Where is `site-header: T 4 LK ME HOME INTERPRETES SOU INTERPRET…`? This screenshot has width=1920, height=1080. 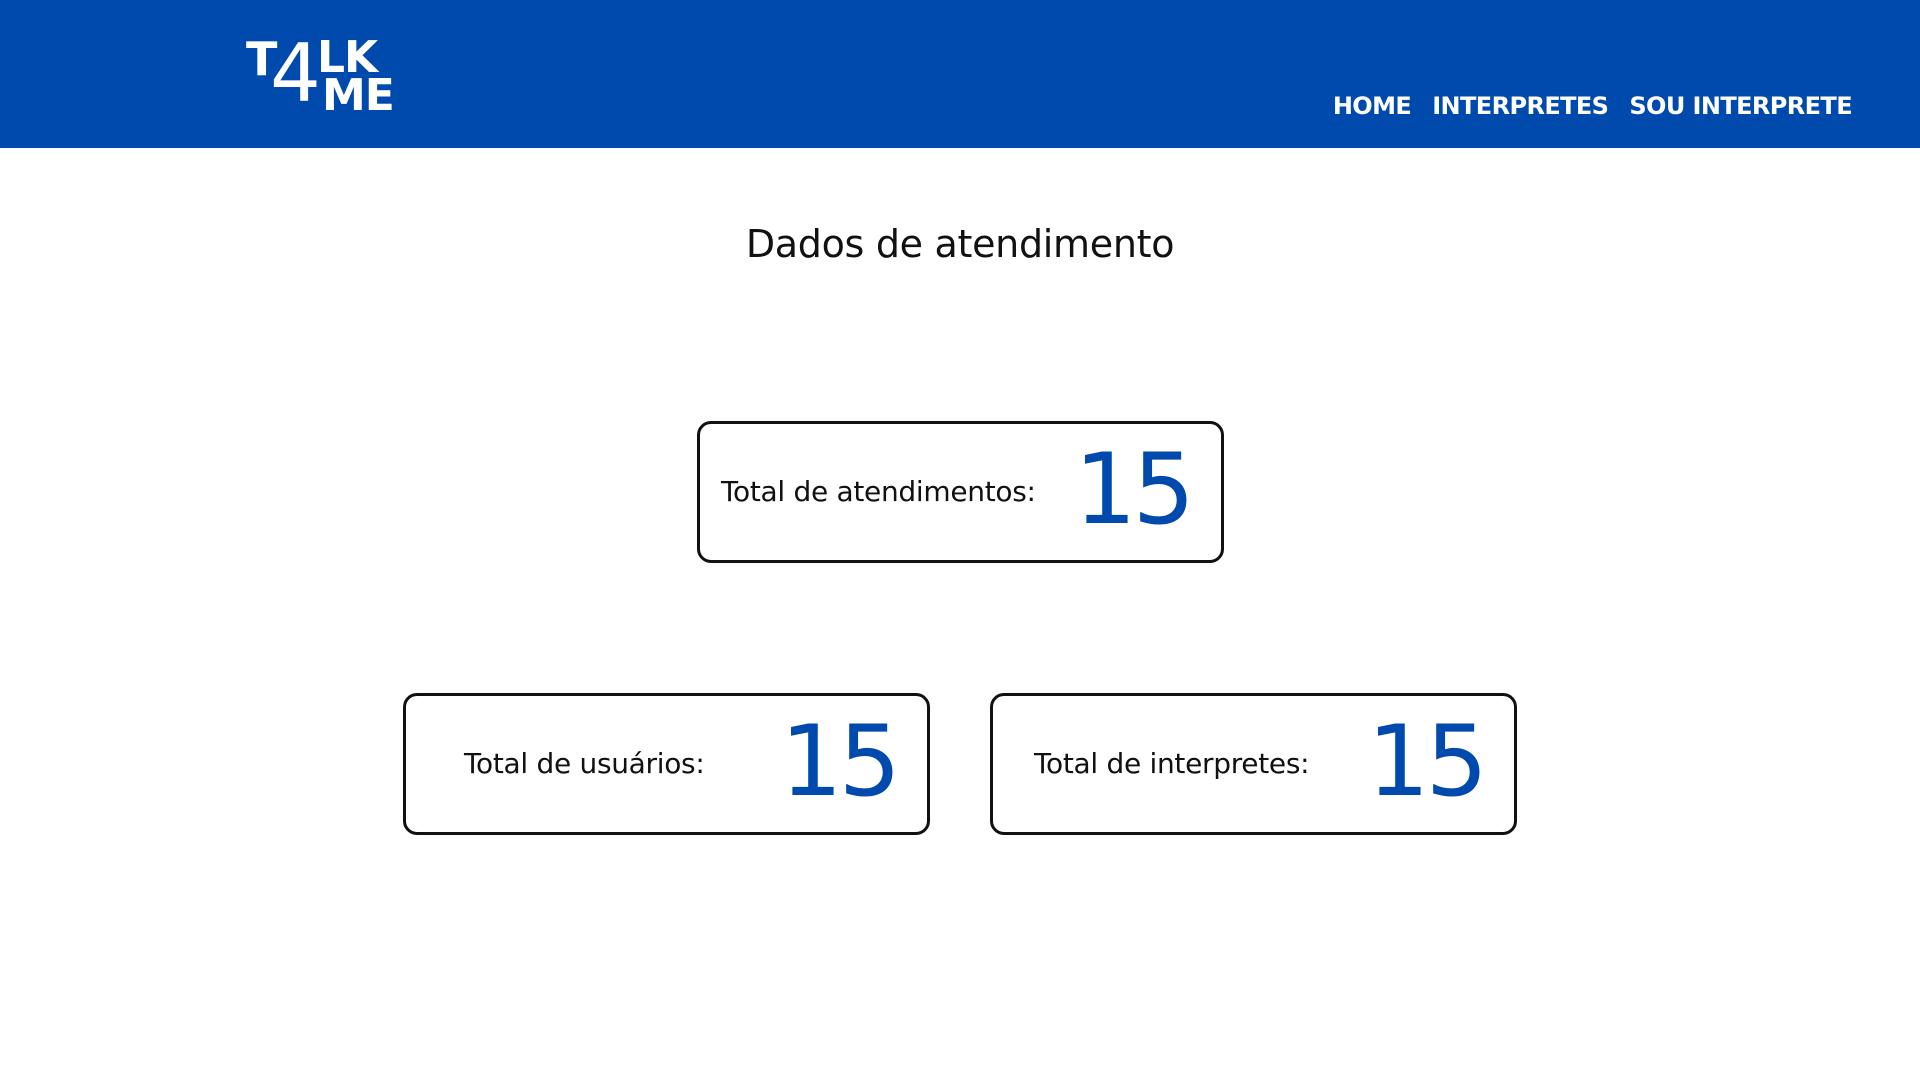
site-header: T 4 LK ME HOME INTERPRETES SOU INTERPRET… is located at coordinates (960, 74).